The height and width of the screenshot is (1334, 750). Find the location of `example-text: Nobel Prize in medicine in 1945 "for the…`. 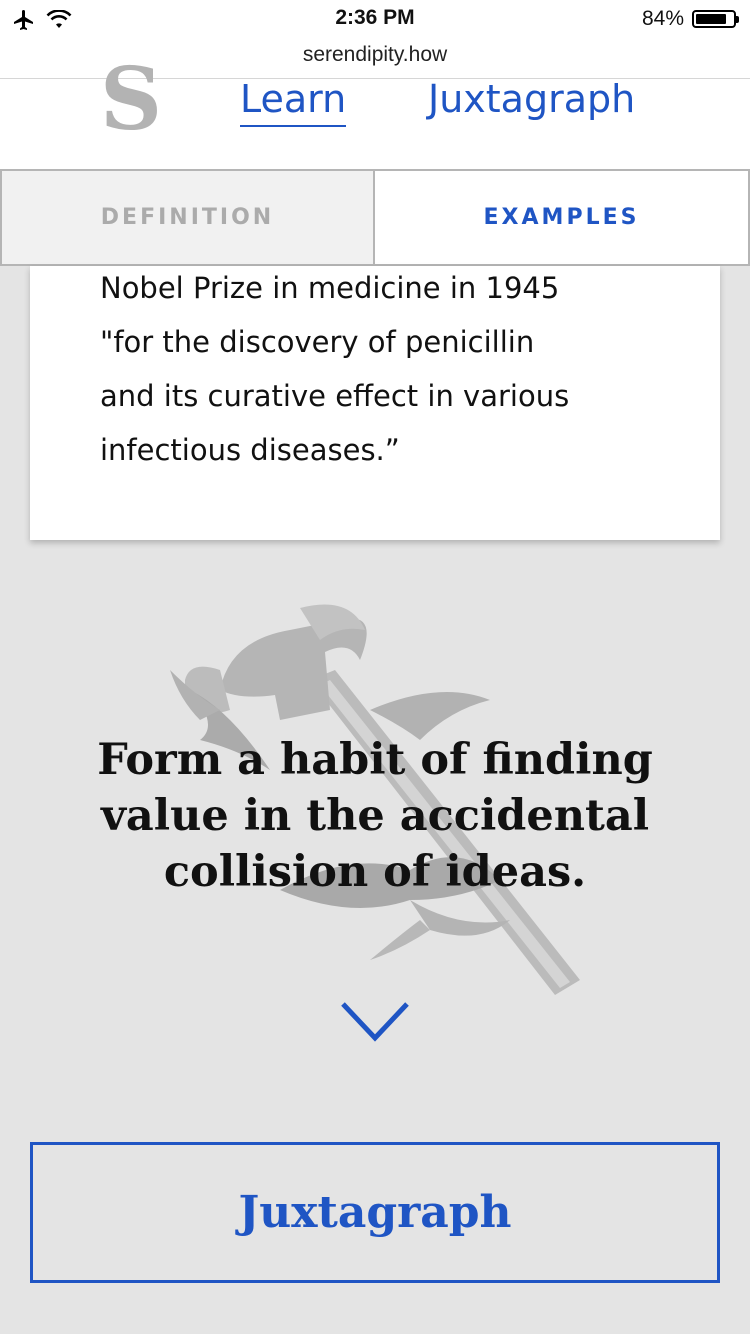

example-text: Nobel Prize in medicine in 1945 "for the… is located at coordinates (380, 369).